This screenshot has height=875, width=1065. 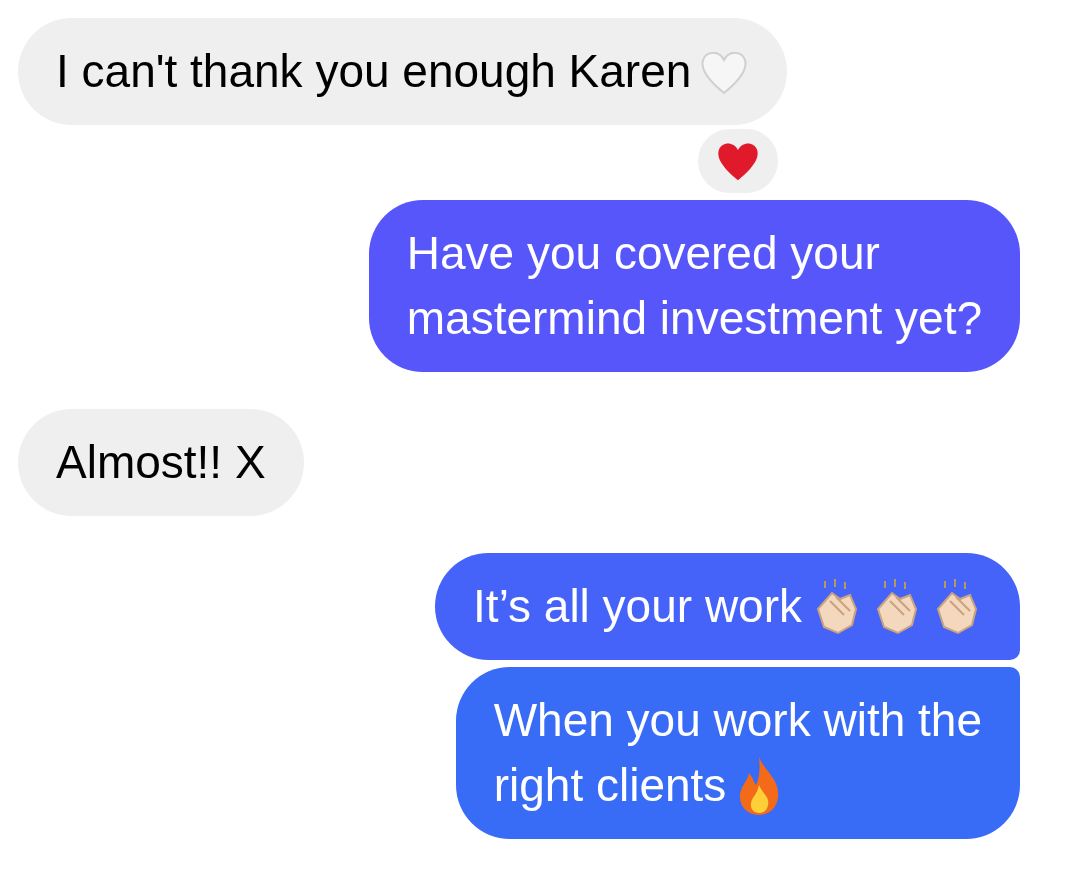 I want to click on message-text: right clients, so click(x=610, y=785).